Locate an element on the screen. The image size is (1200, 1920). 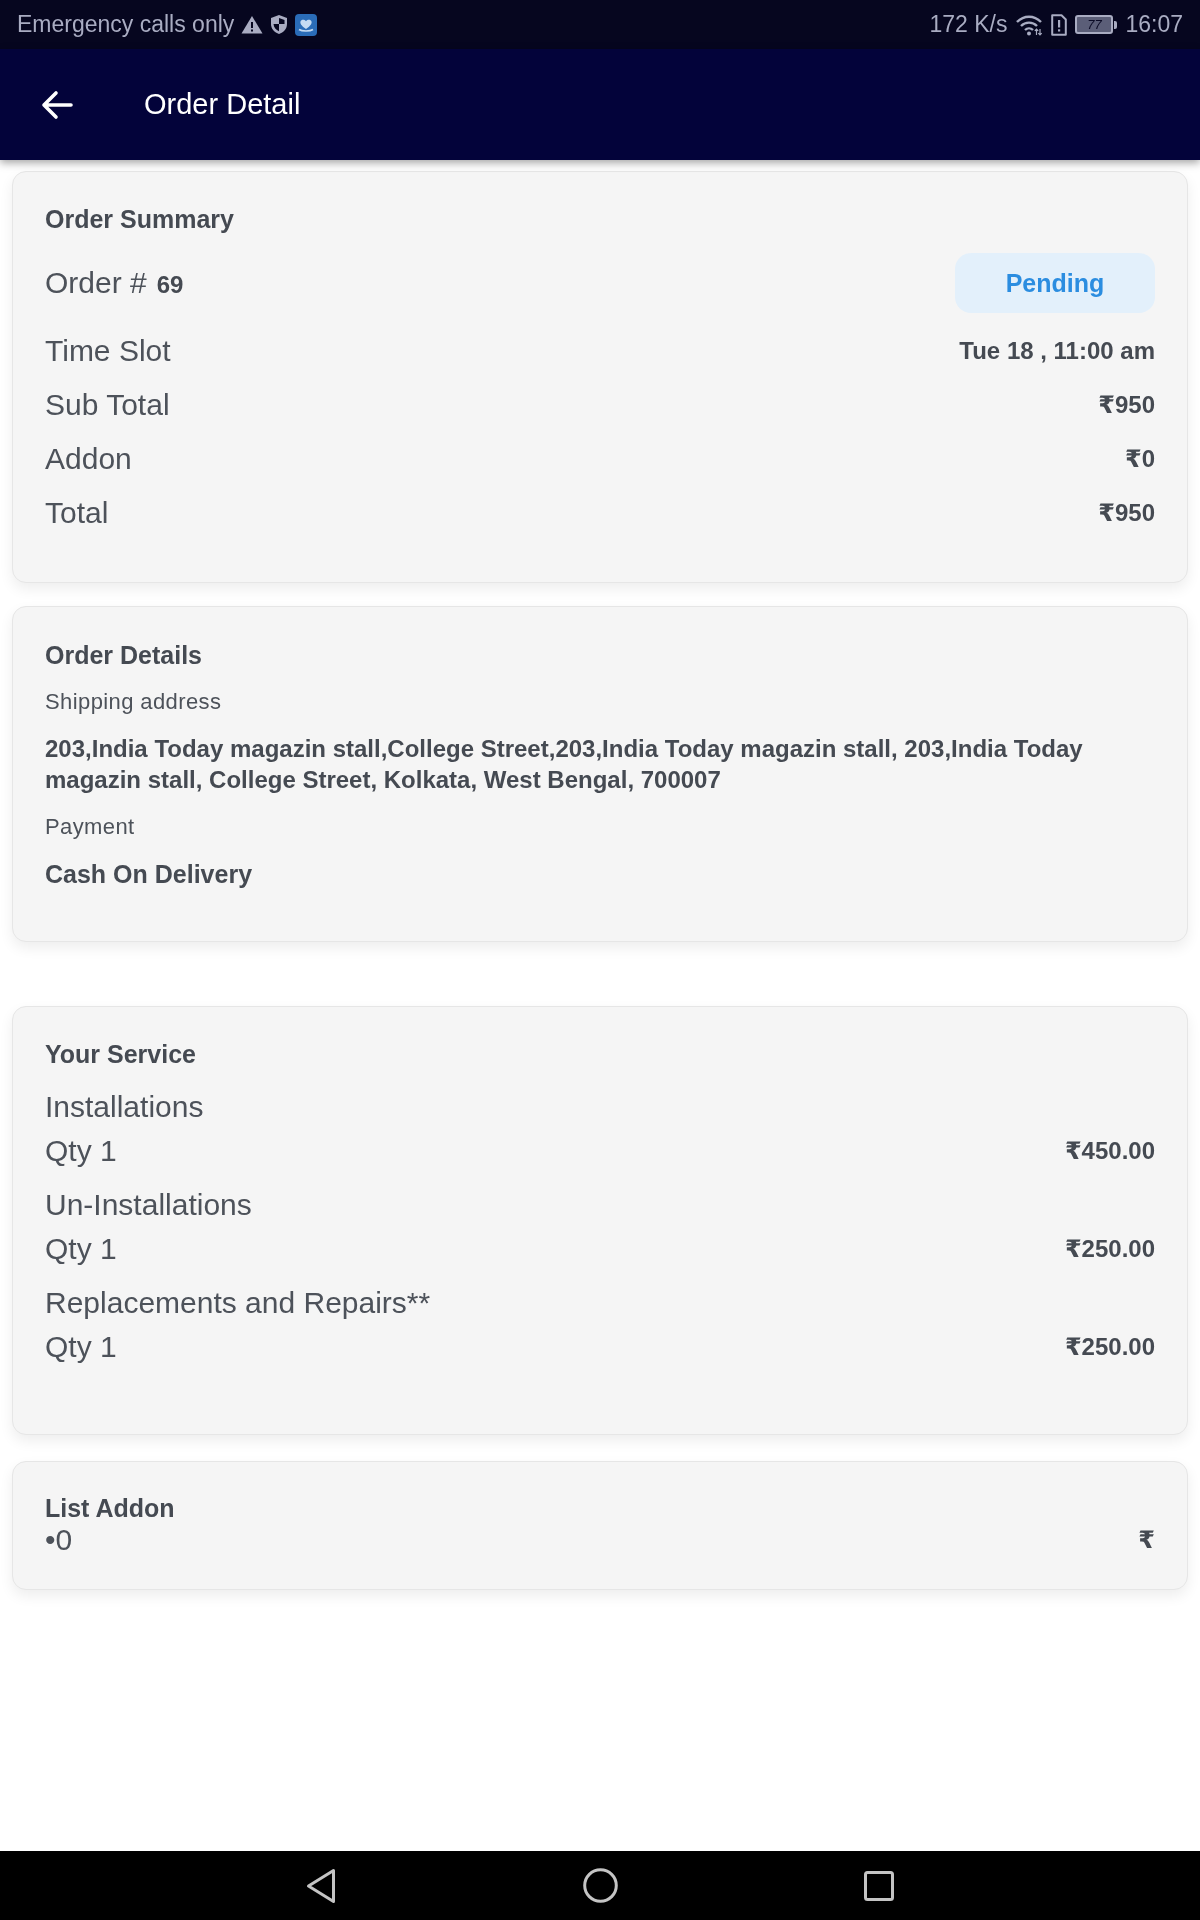
clock-time: 16:07 is located at coordinates (1154, 24).